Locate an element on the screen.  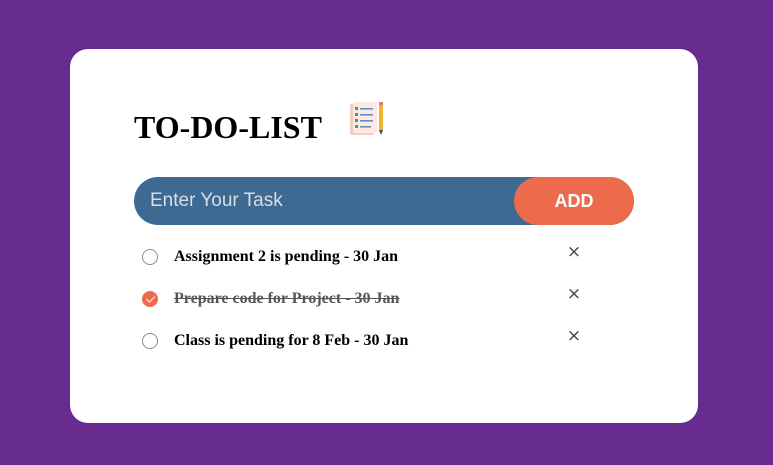
task-checkbox-checked is located at coordinates (150, 299).